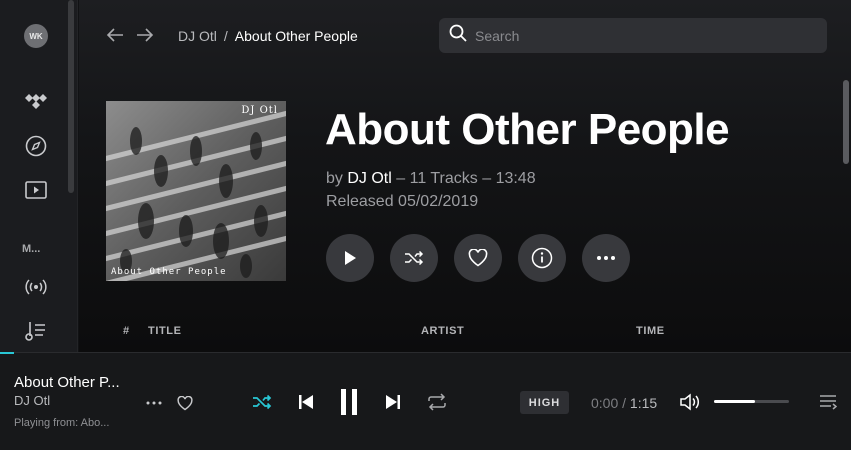 The image size is (851, 450). Describe the element at coordinates (527, 129) in the screenshot. I see `album-title: About Other People` at that location.